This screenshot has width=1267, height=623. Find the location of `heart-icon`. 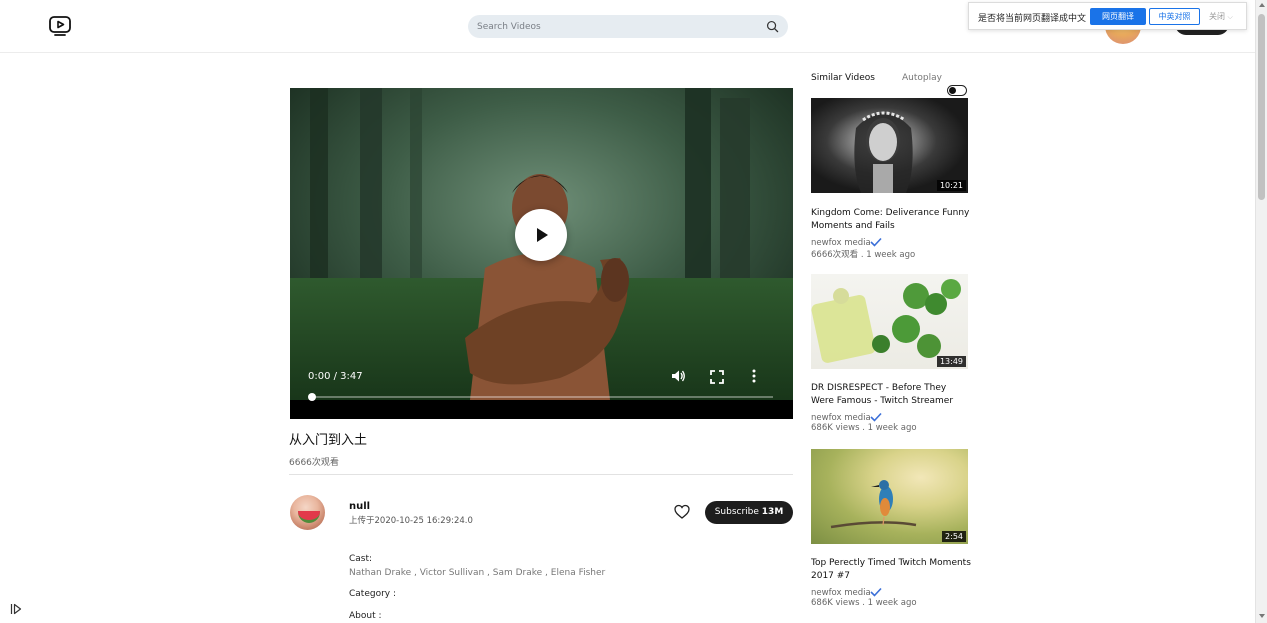

heart-icon is located at coordinates (682, 512).